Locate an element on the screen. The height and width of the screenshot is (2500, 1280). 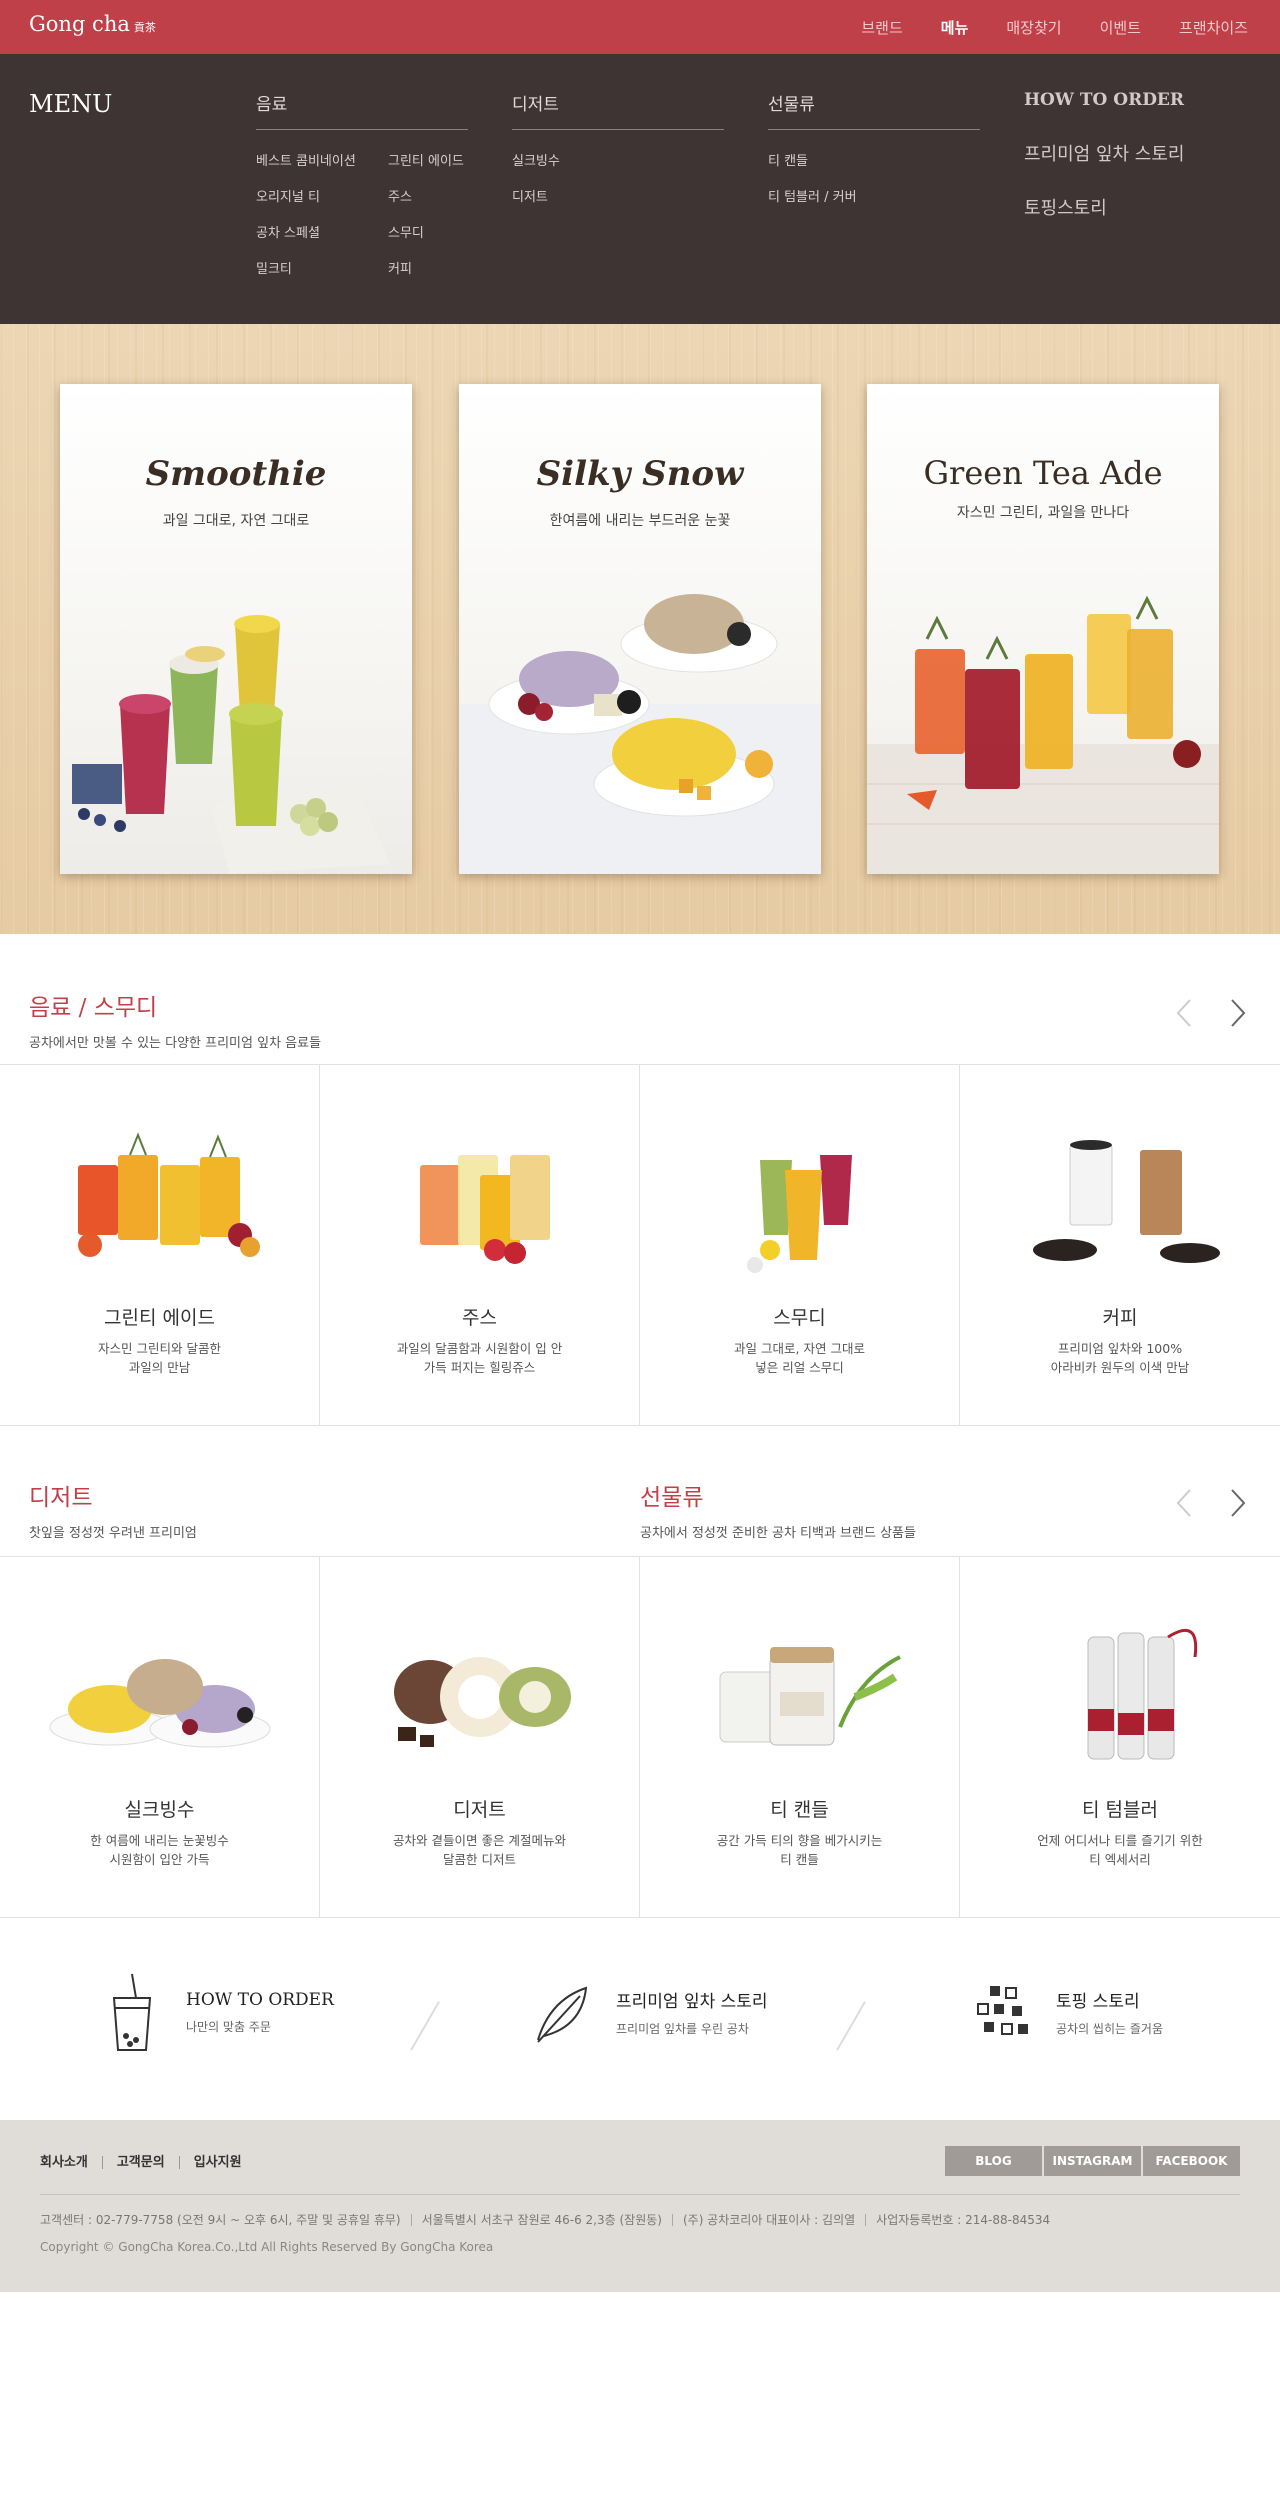
quick-link-premium-tea-story: 프리미엄 잎차 스토리 프리미엄 잎차를 우린 공차 is located at coordinates (649, 2012).